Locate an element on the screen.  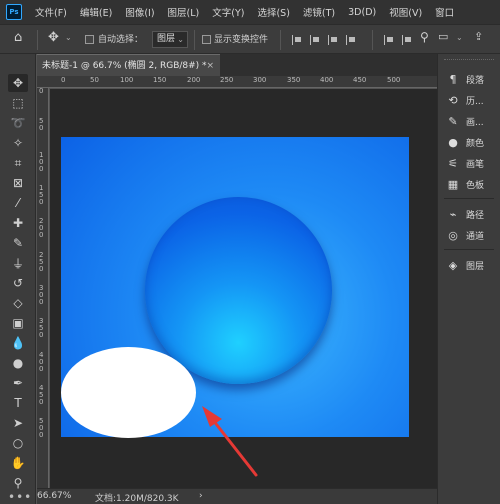
white-ellipse-shape is located at coordinates (128, 392).